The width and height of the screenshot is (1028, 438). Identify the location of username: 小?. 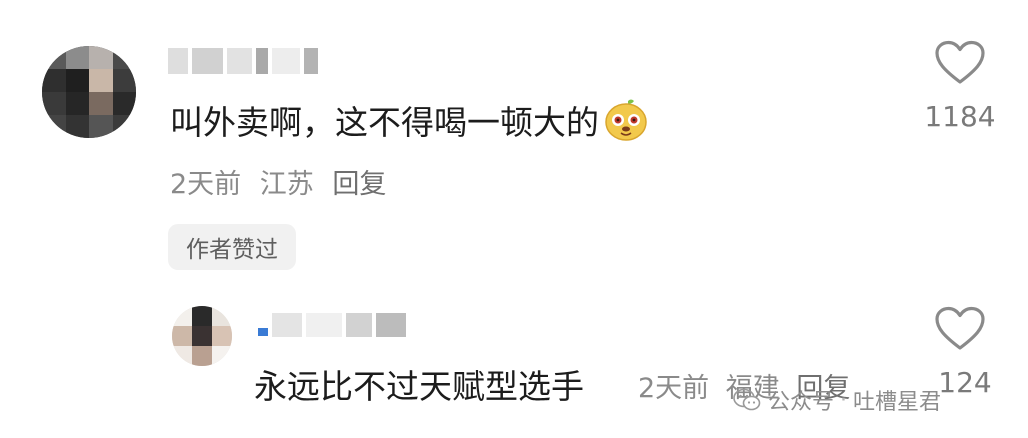
(243, 61).